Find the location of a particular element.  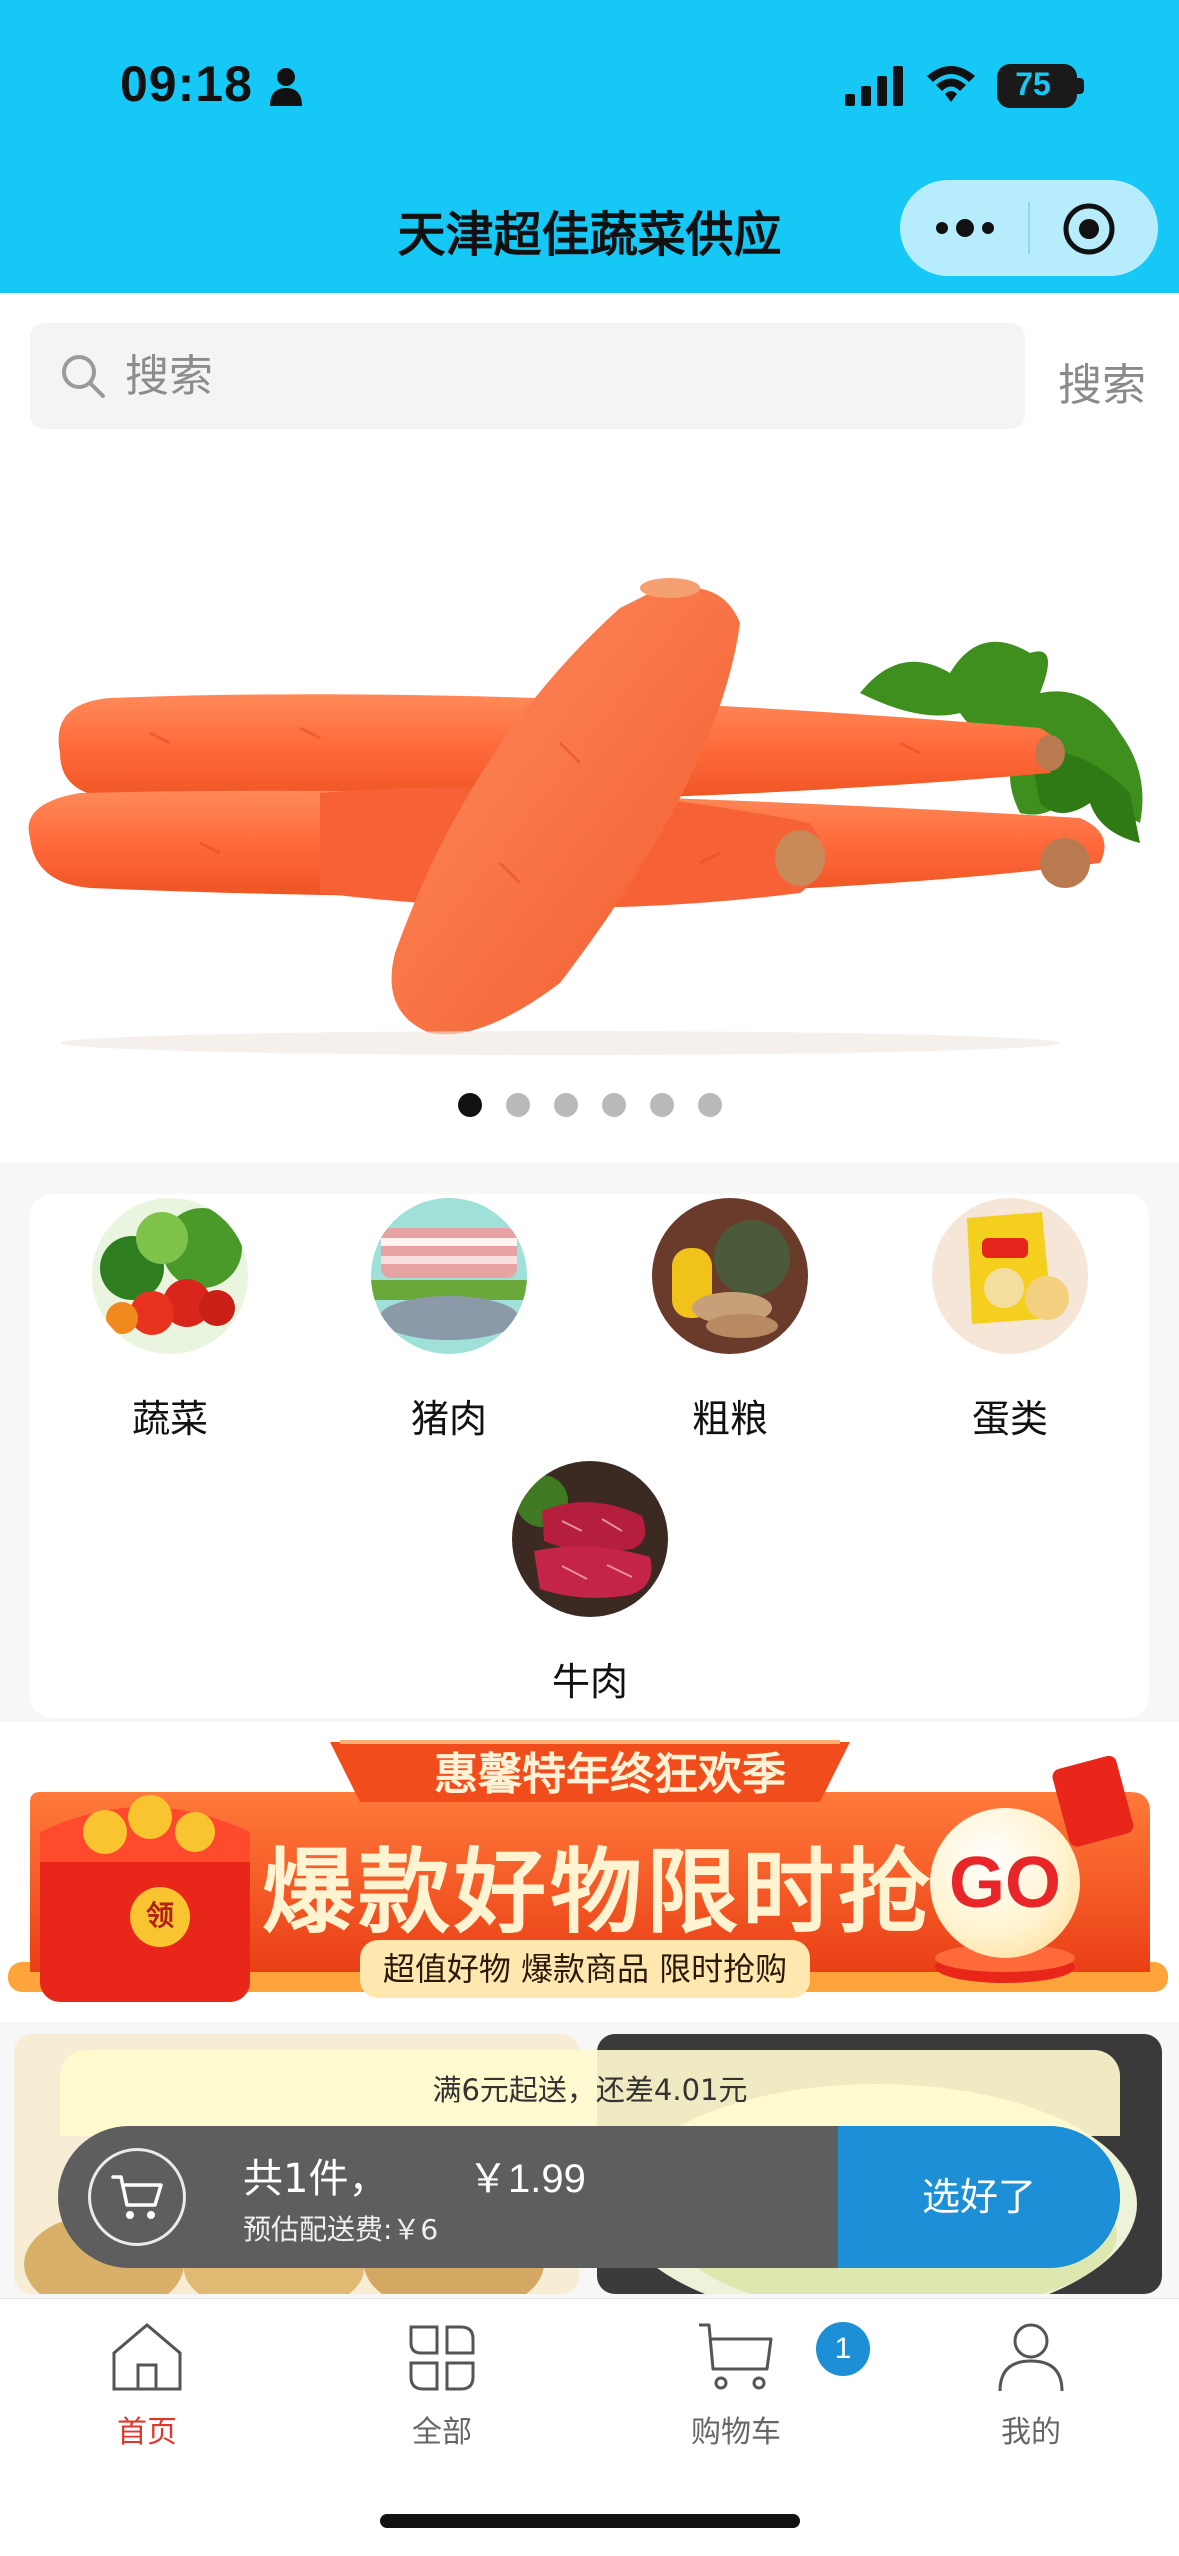

category-label: 蔬菜 is located at coordinates (169, 1419).